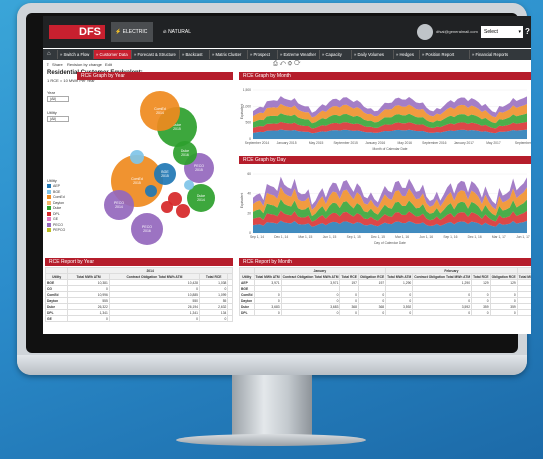 This screenshot has width=543, height=459. What do you see at coordinates (53, 192) in the screenshot?
I see `legend-item: BGE` at bounding box center [53, 192].